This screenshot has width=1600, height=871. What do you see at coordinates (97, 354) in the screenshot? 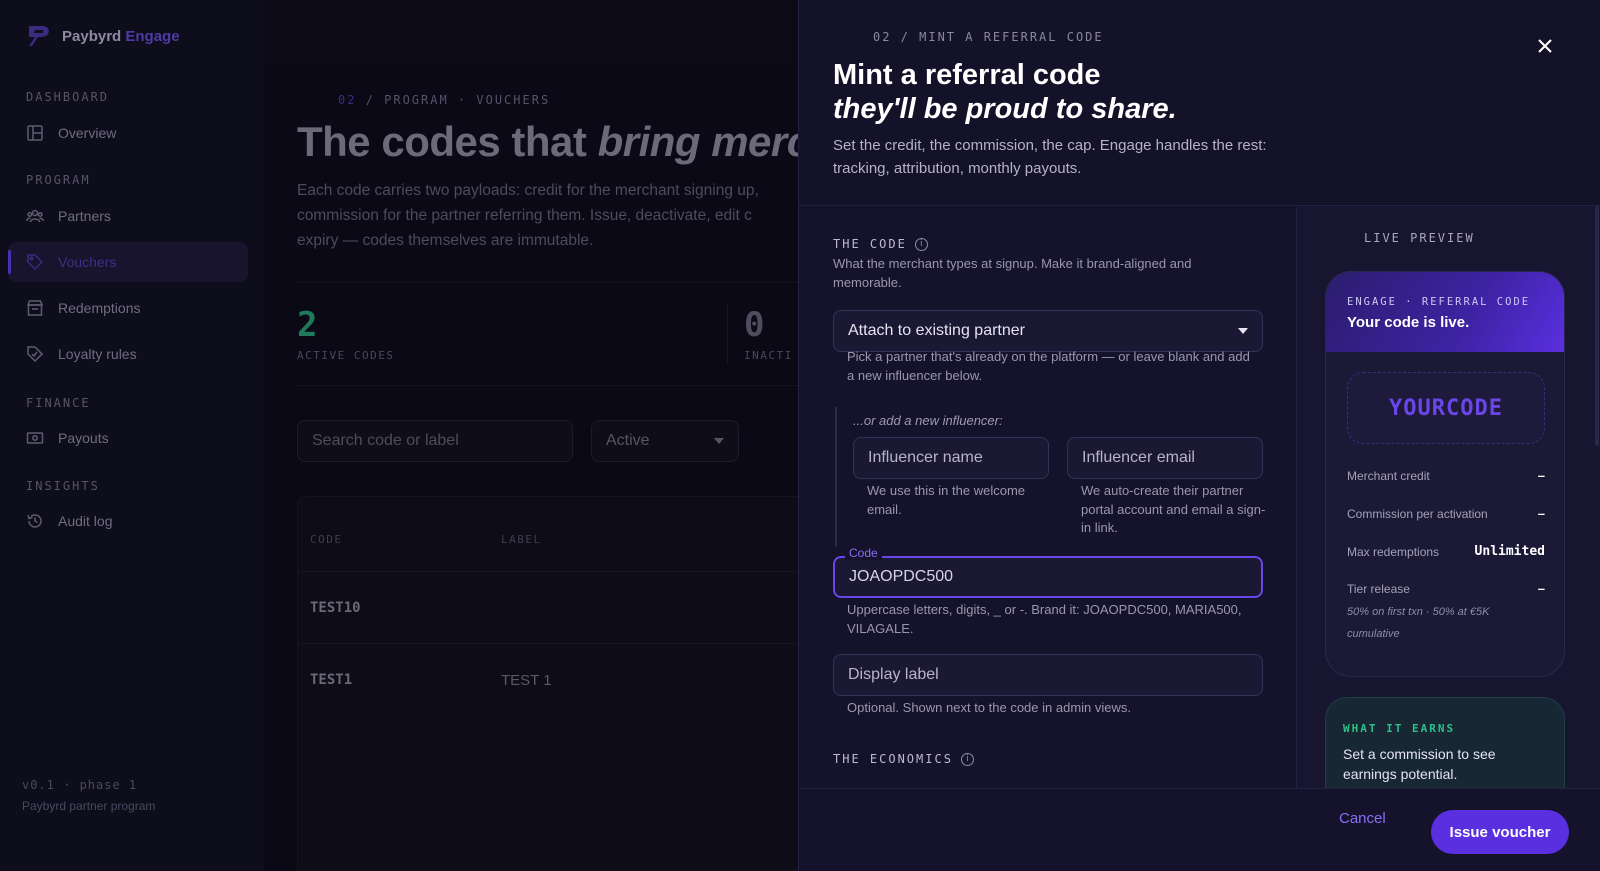
I see `sidebar-item-label: Loyalty rules` at bounding box center [97, 354].